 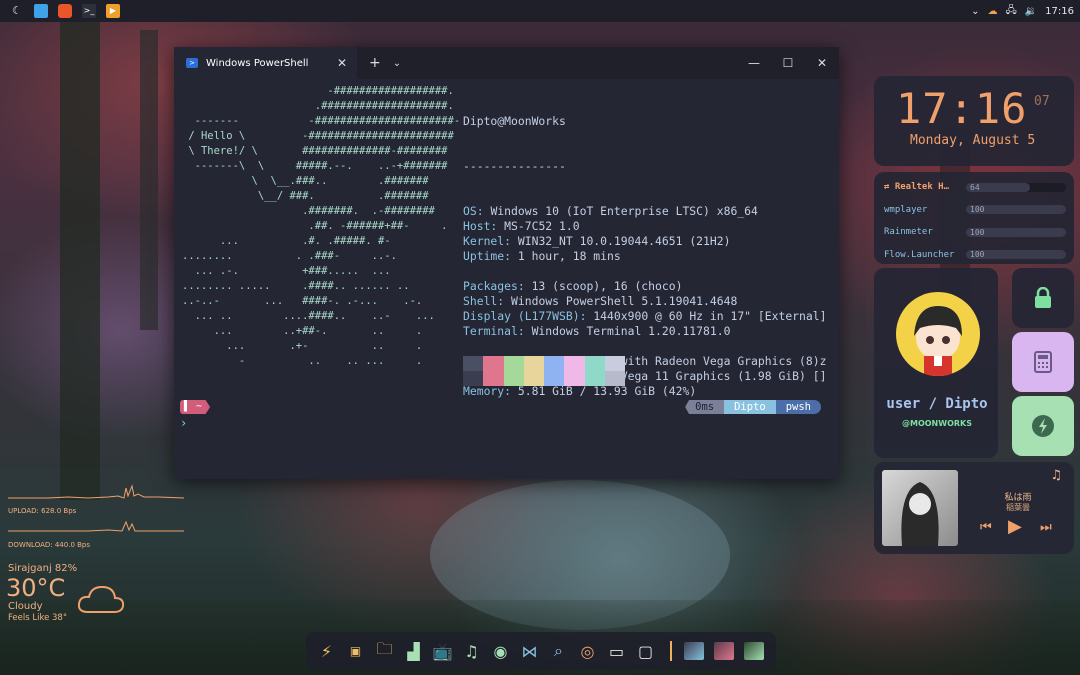 I want to click on info-line: Terminal: Windows Terminal 1.20.11781.0, so click(x=644, y=331).